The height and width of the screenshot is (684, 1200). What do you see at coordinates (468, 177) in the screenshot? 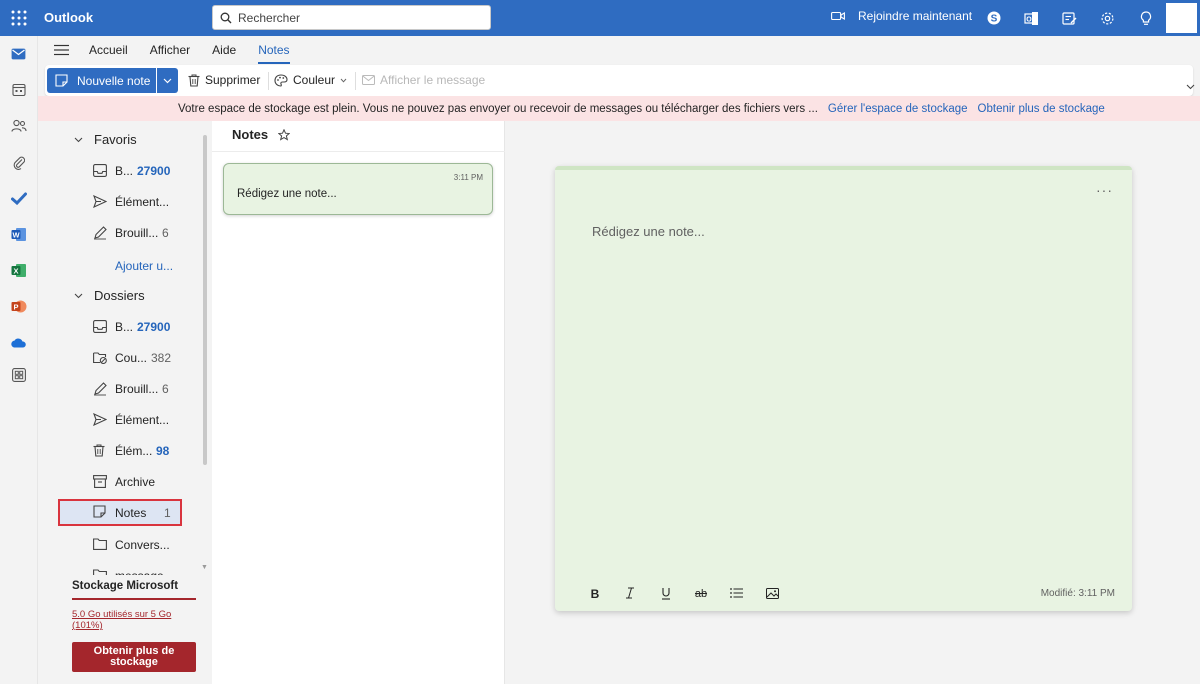
I see `note-time: 3:11 PM` at bounding box center [468, 177].